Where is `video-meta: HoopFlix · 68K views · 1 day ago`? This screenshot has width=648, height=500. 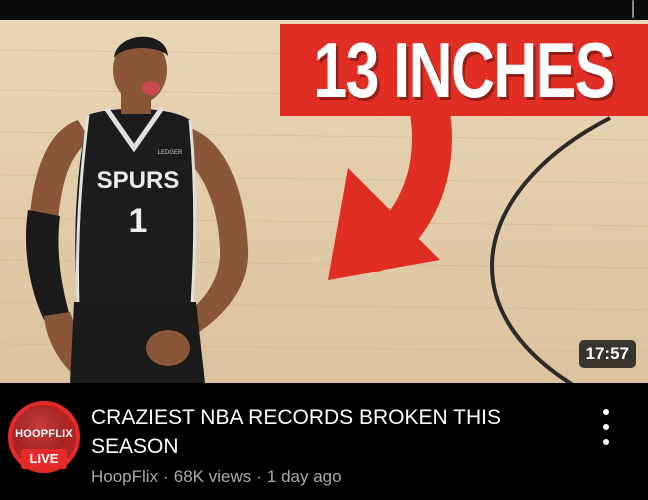 video-meta: HoopFlix · 68K views · 1 day ago is located at coordinates (216, 477).